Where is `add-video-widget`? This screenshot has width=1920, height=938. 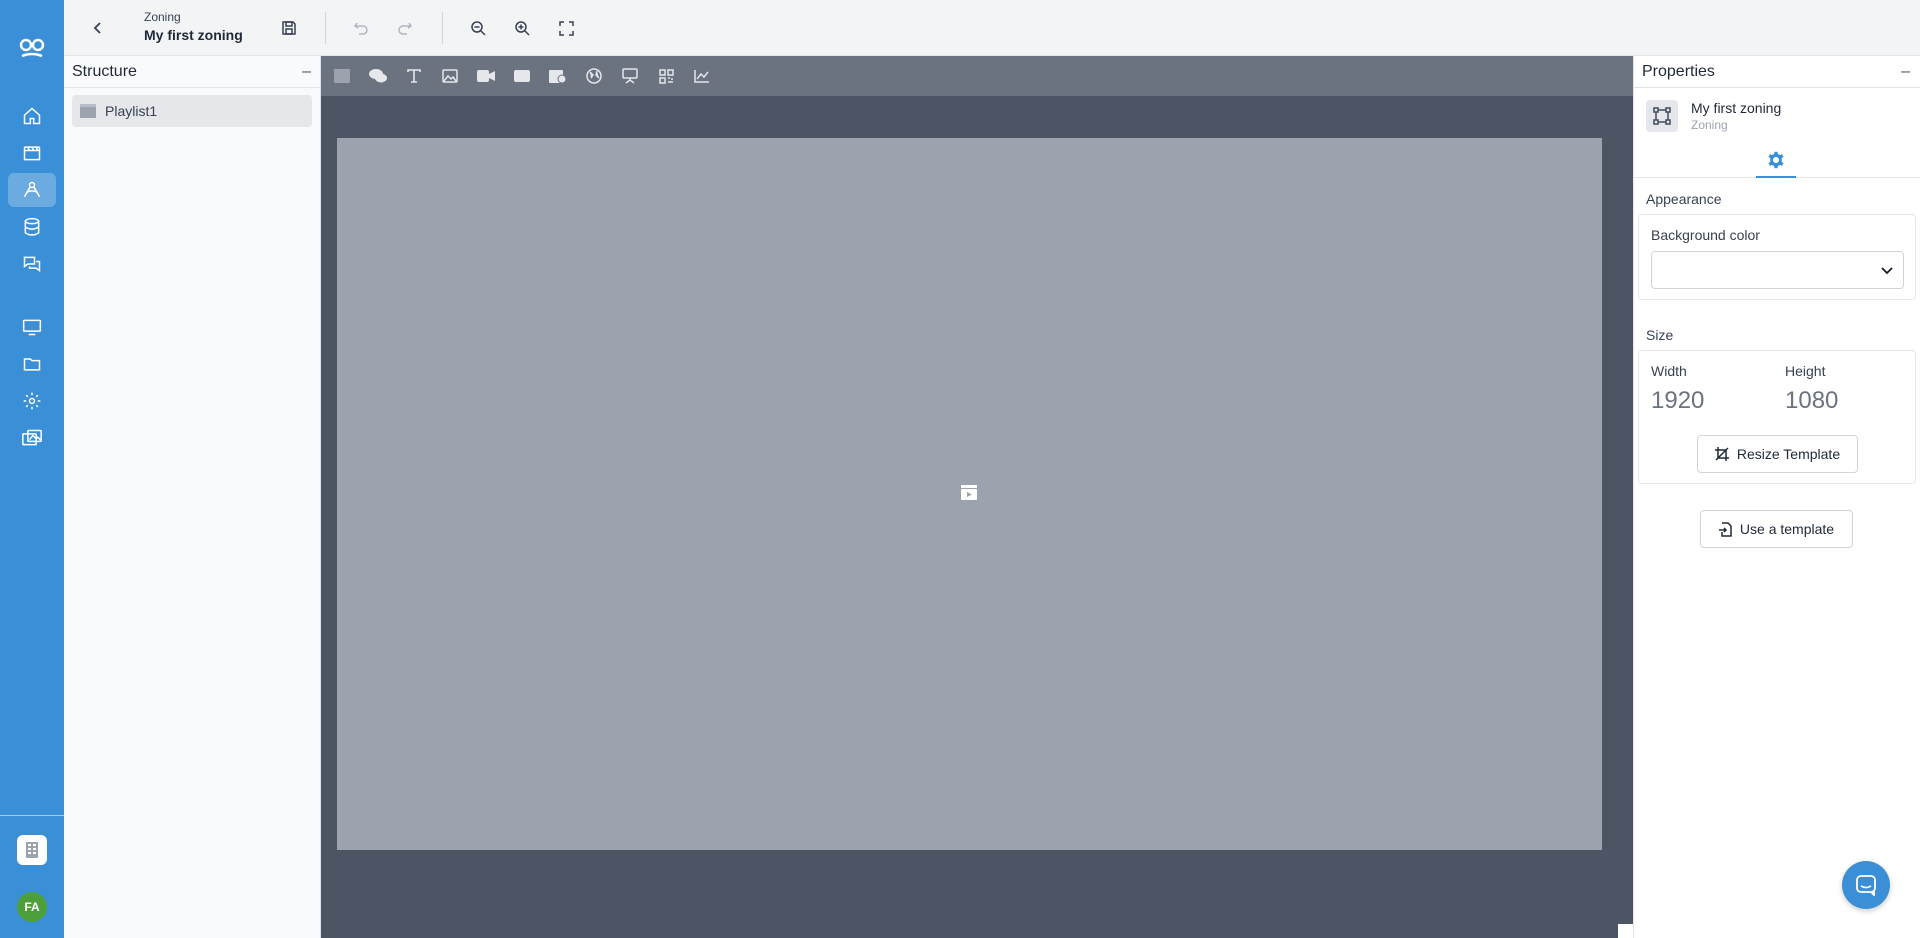 add-video-widget is located at coordinates (486, 76).